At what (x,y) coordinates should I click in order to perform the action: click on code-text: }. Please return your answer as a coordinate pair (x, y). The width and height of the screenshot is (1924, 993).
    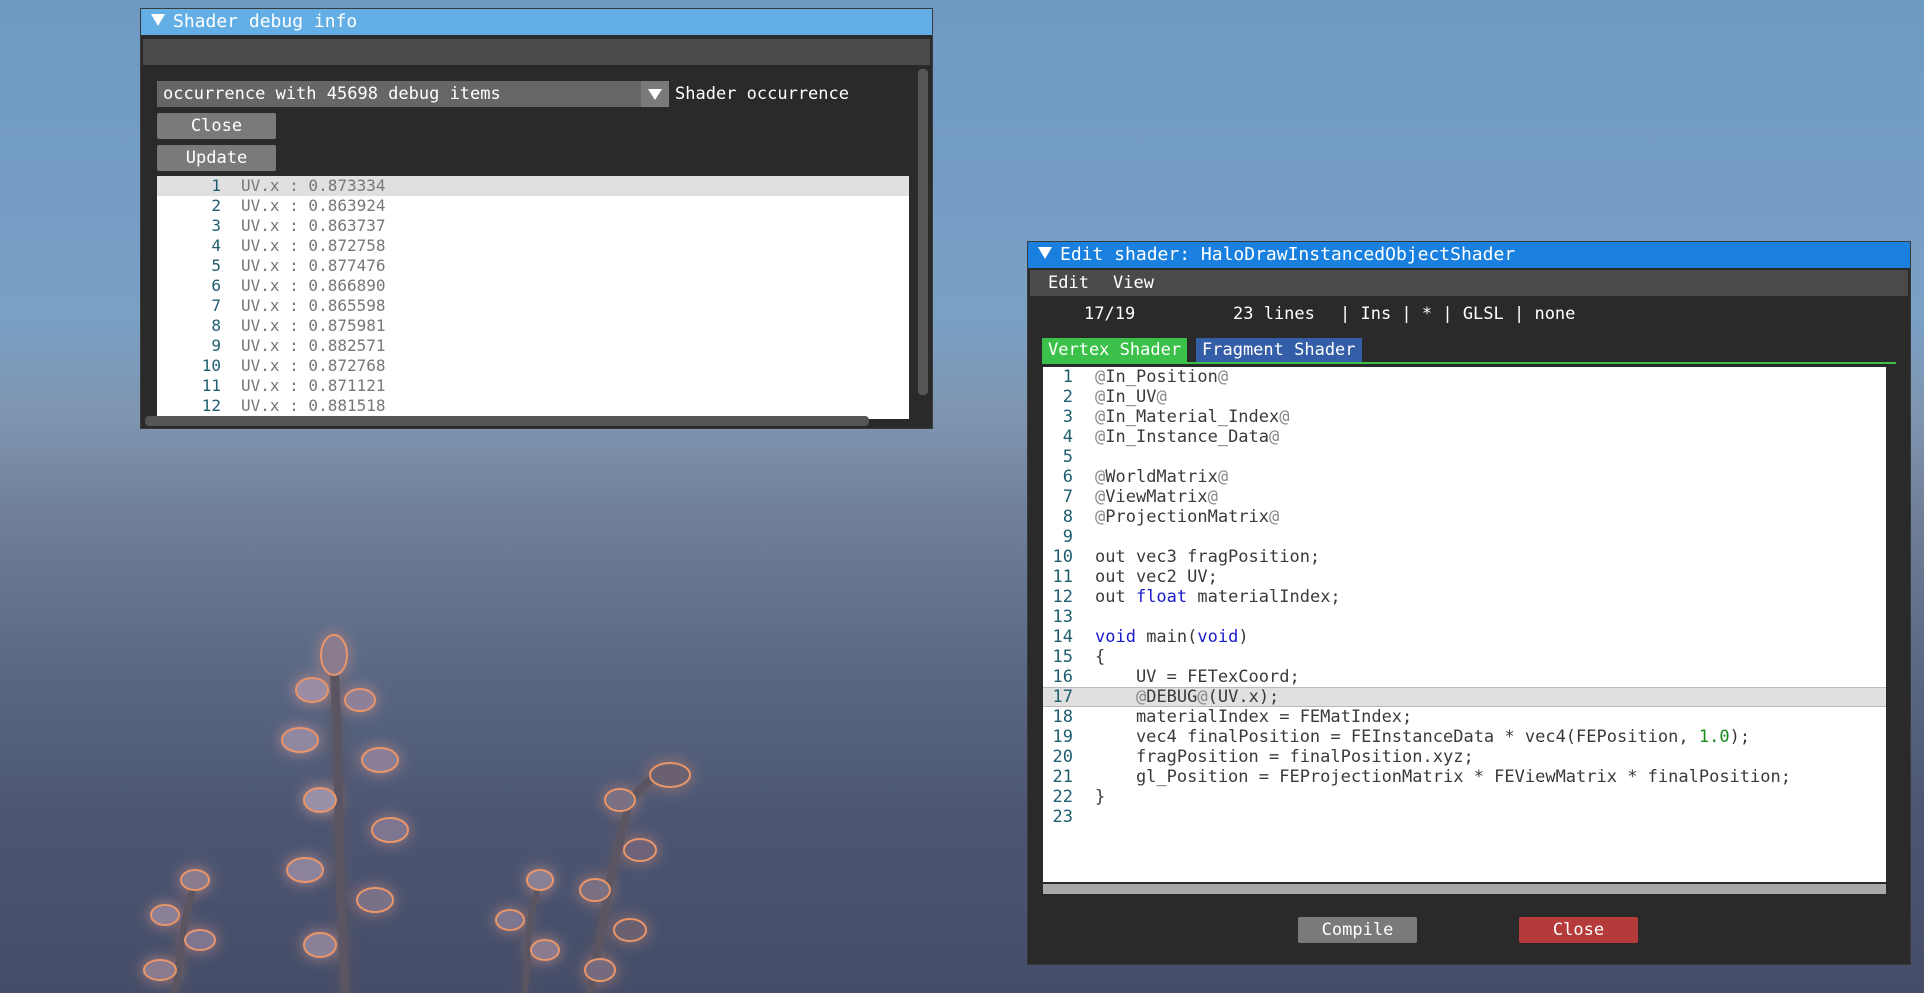
    Looking at the image, I should click on (1100, 797).